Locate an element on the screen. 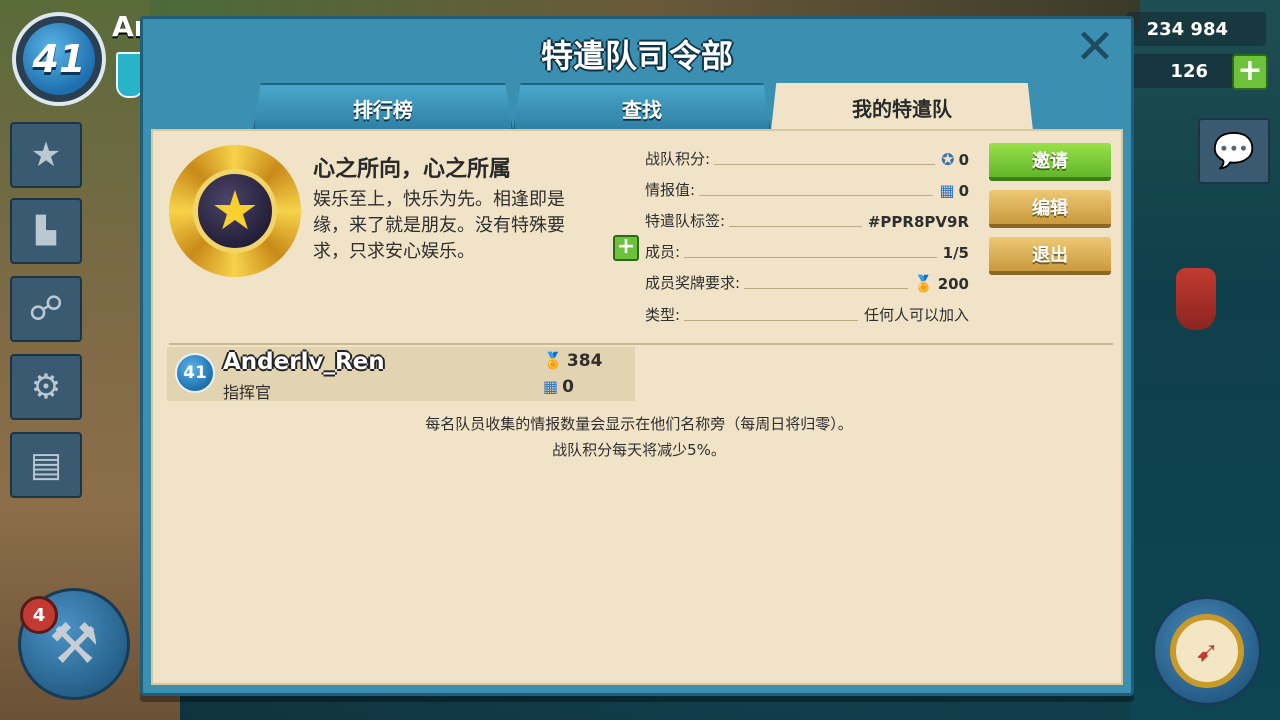 The height and width of the screenshot is (720, 1280). news-menu-button: ▤ is located at coordinates (46, 465).